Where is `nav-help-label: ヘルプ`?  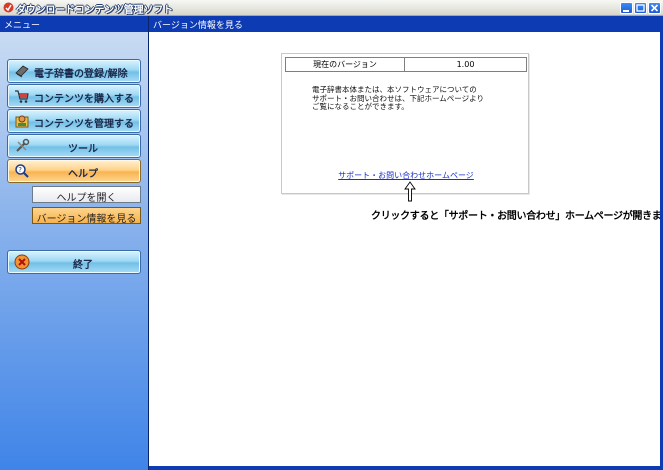 nav-help-label: ヘルプ is located at coordinates (83, 174).